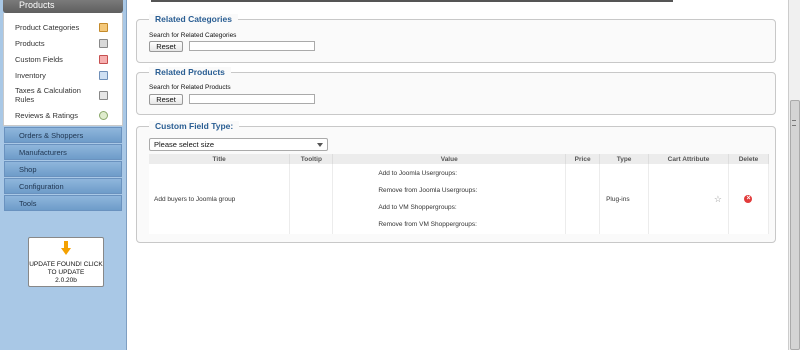 The image size is (800, 350). What do you see at coordinates (193, 19) in the screenshot?
I see `related-categories-legend: Related Categories` at bounding box center [193, 19].